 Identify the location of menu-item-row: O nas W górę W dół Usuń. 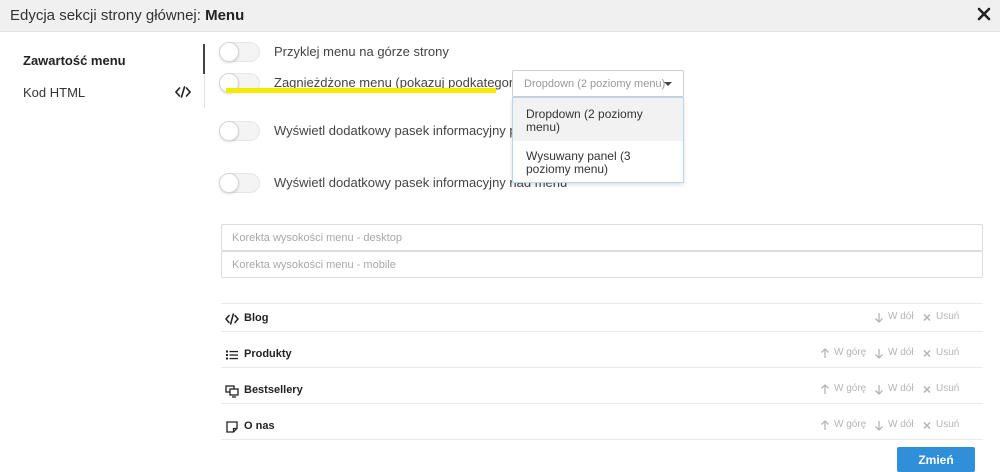
(602, 426).